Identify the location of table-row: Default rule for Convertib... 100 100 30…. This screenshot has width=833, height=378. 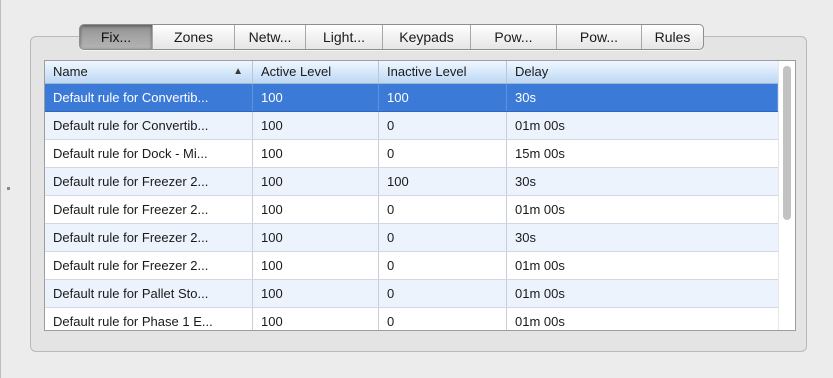
(411, 98).